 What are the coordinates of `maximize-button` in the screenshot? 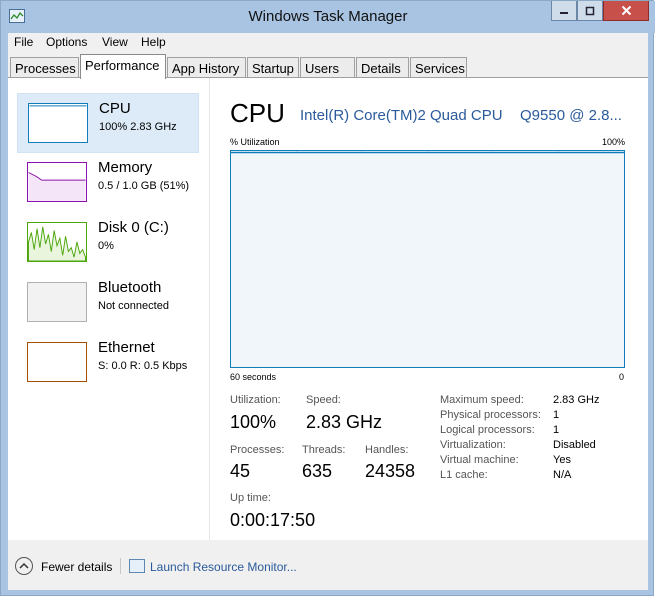 It's located at (590, 11).